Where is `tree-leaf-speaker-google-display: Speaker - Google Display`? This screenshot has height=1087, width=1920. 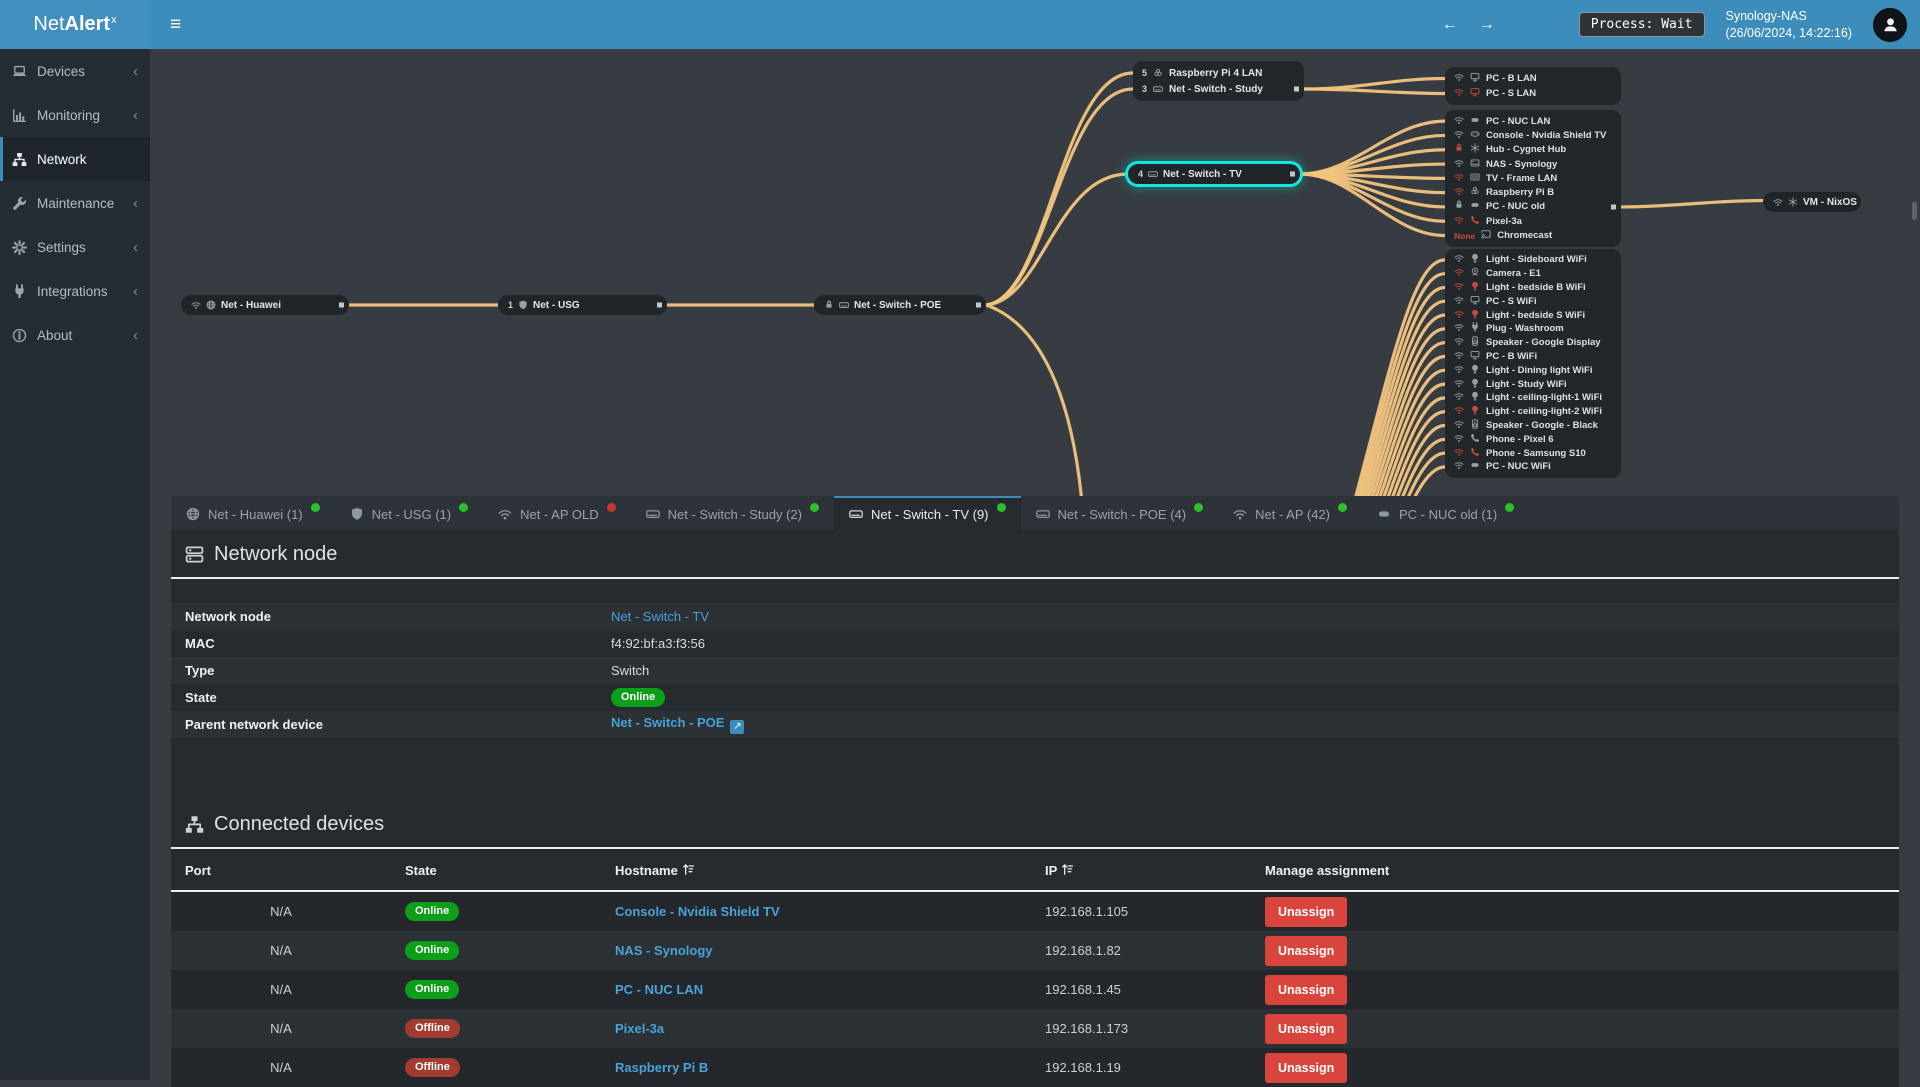
tree-leaf-speaker-google-display: Speaker - Google Display is located at coordinates (1533, 343).